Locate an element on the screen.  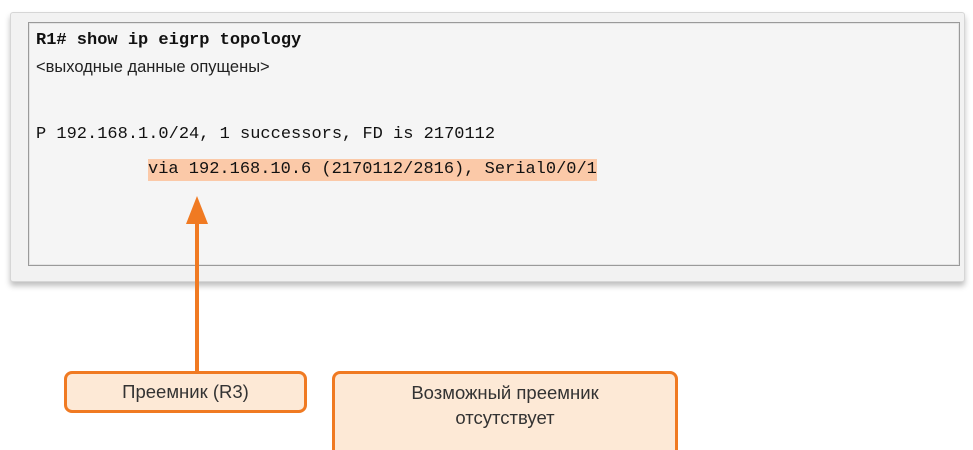
successor-arrow-head is located at coordinates (197, 210).